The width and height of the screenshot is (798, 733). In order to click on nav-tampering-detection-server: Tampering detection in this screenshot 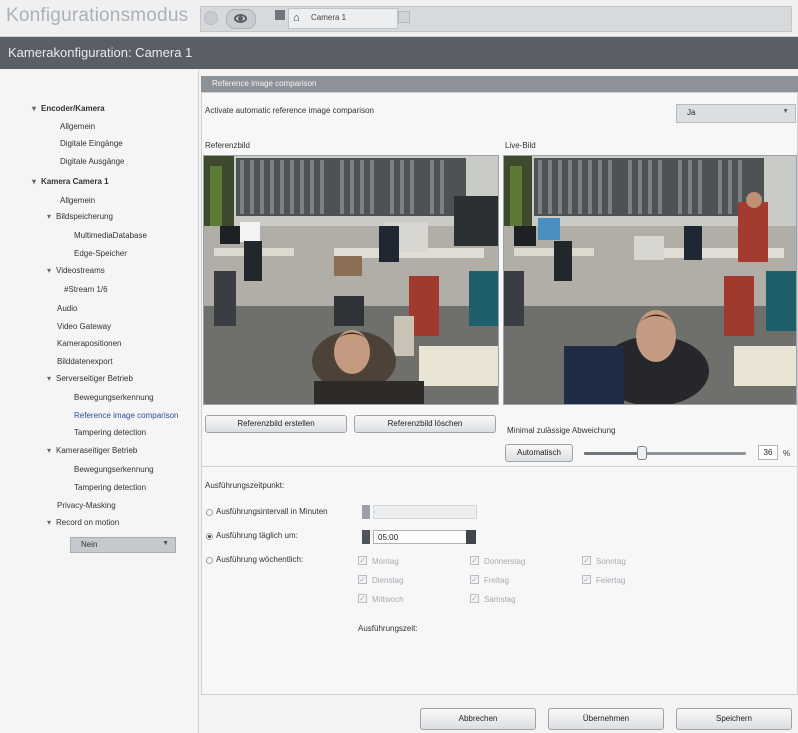, I will do `click(110, 432)`.